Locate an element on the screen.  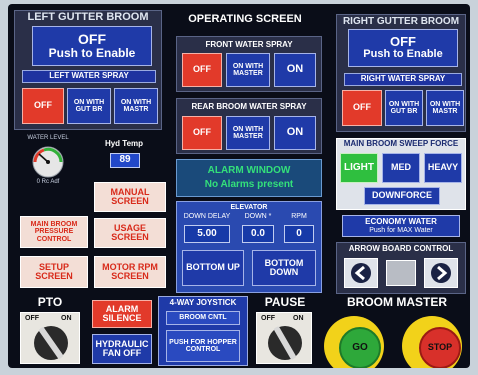
left-gutter-enable-label: Push to Enable is located at coordinates (92, 53).